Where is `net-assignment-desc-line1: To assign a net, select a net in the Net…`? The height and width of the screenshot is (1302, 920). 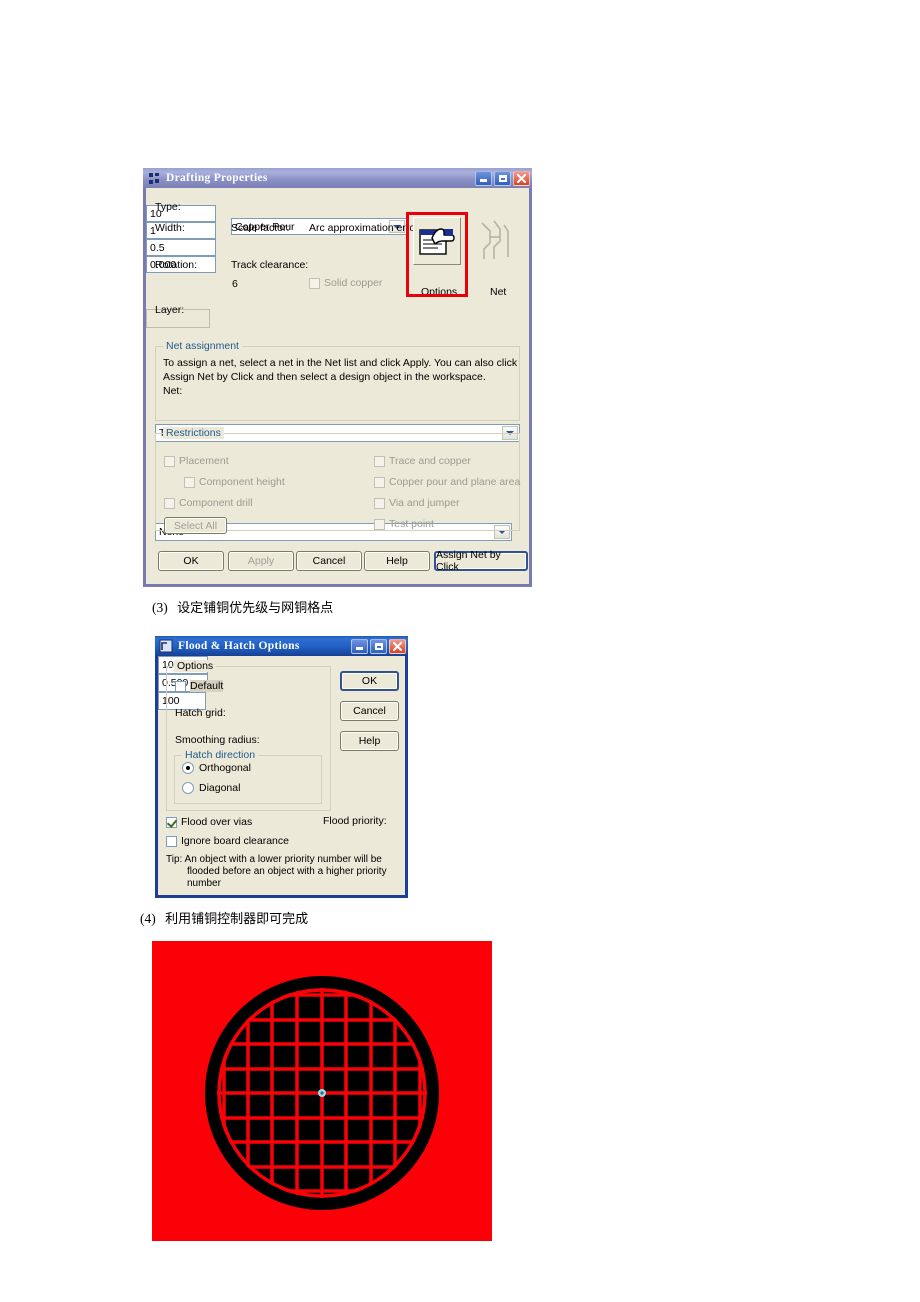
net-assignment-desc-line1: To assign a net, select a net in the Net… is located at coordinates (340, 363).